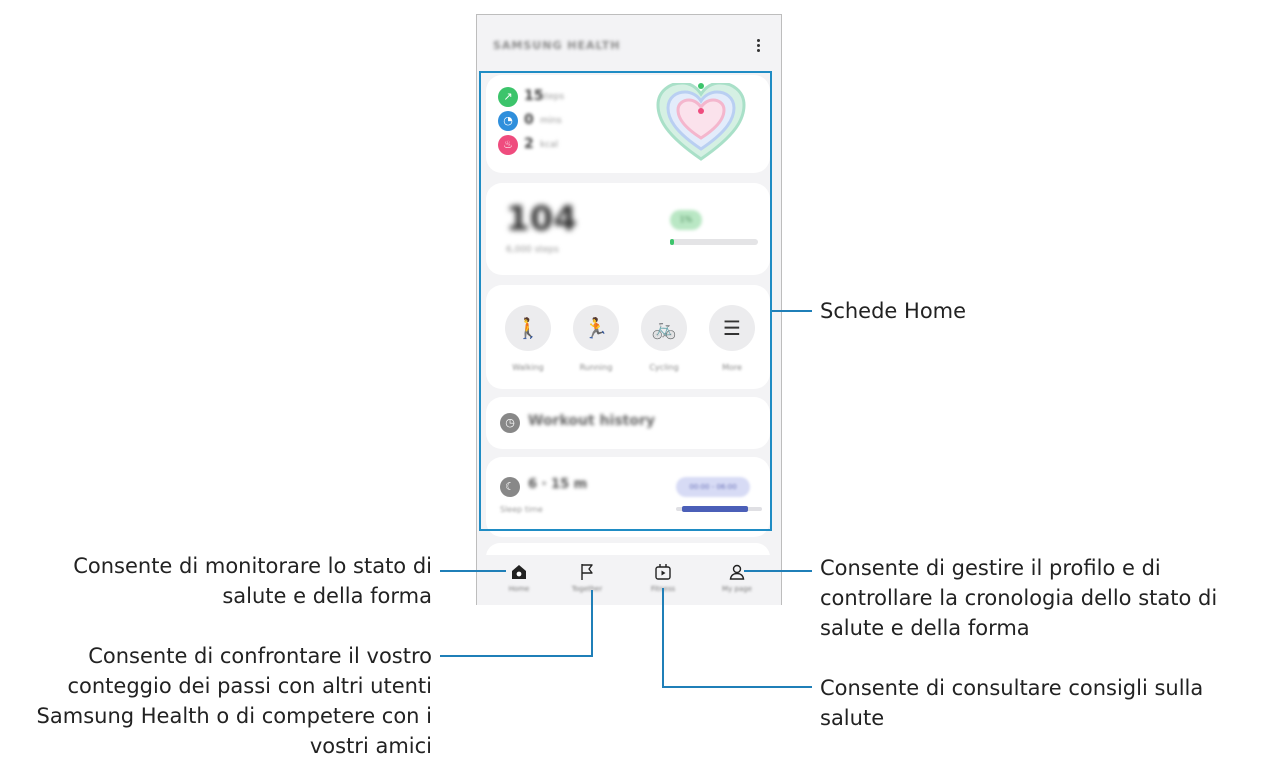  What do you see at coordinates (557, 45) in the screenshot?
I see `app-title: SAMSUNG HEALTH` at bounding box center [557, 45].